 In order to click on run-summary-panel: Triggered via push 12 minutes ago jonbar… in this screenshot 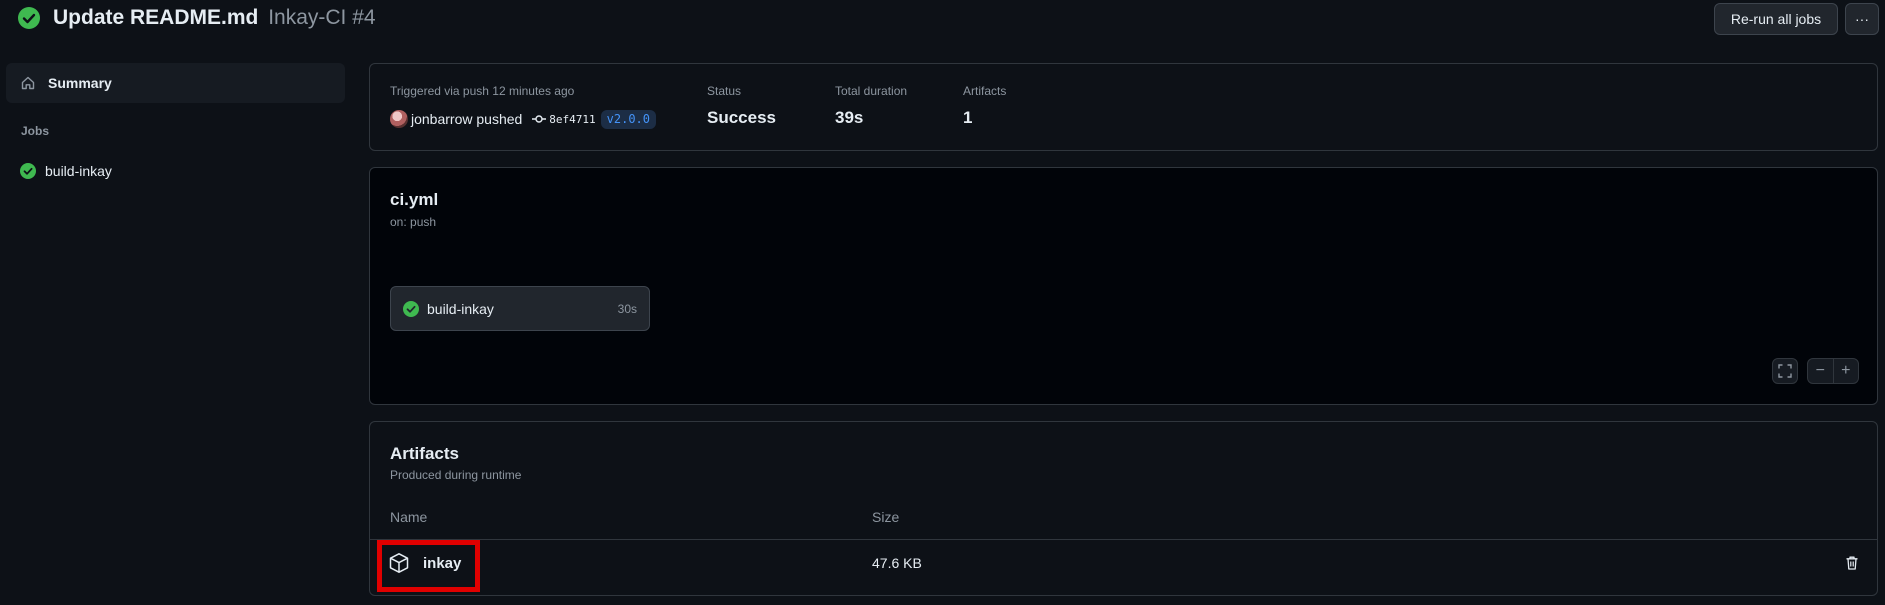, I will do `click(1123, 107)`.